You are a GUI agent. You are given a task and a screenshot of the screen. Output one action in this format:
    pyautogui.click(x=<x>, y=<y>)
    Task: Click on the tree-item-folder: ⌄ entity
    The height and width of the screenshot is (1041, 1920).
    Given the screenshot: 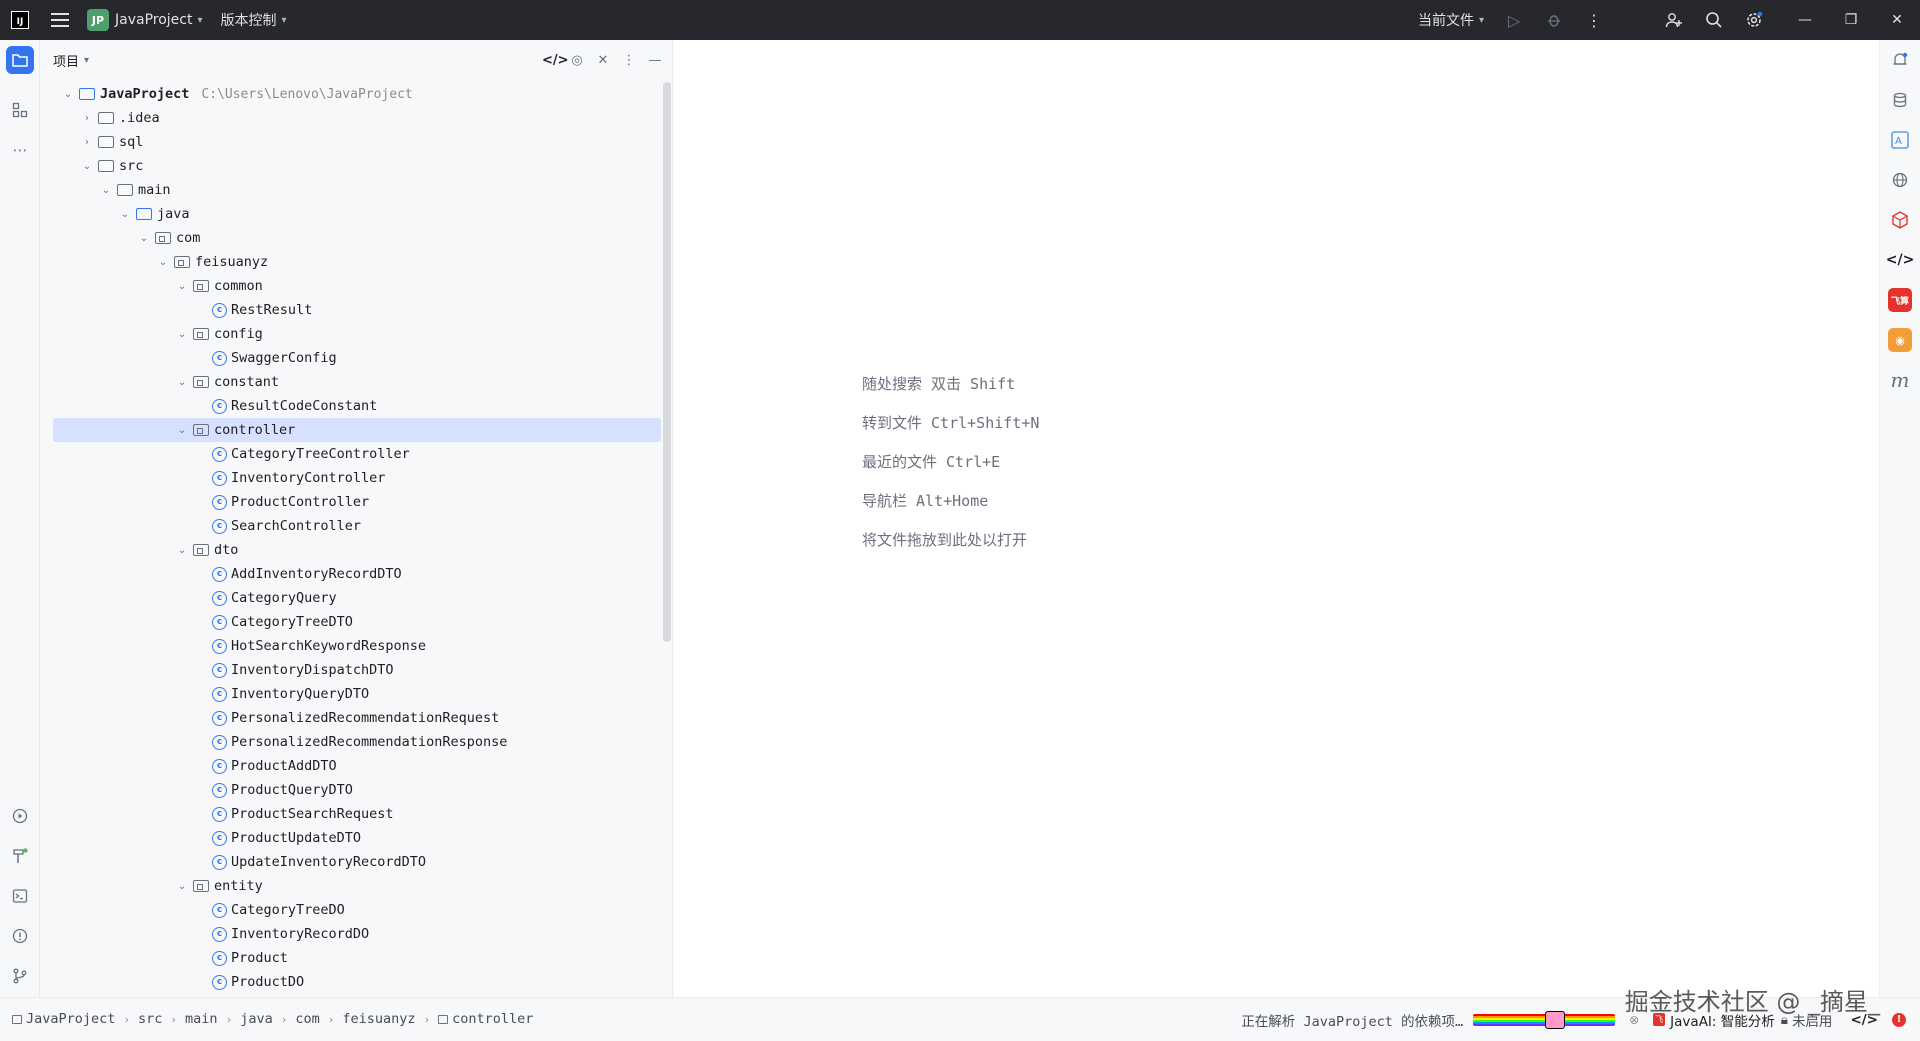 What is the action you would take?
    pyautogui.click(x=357, y=886)
    